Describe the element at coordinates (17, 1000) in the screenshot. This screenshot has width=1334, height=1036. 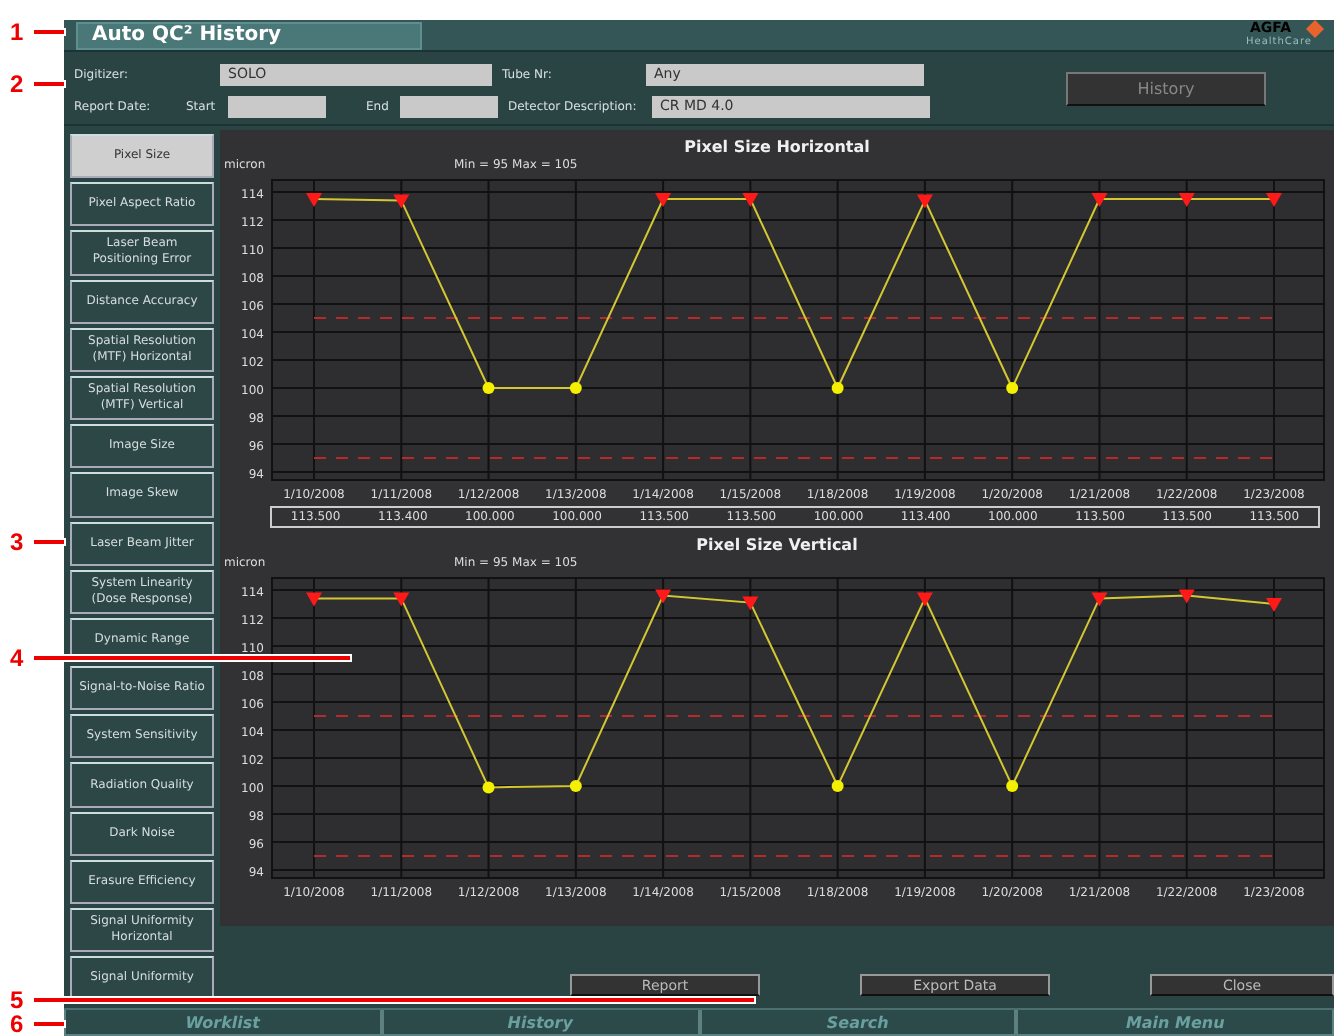
I see `callout-number: 5` at that location.